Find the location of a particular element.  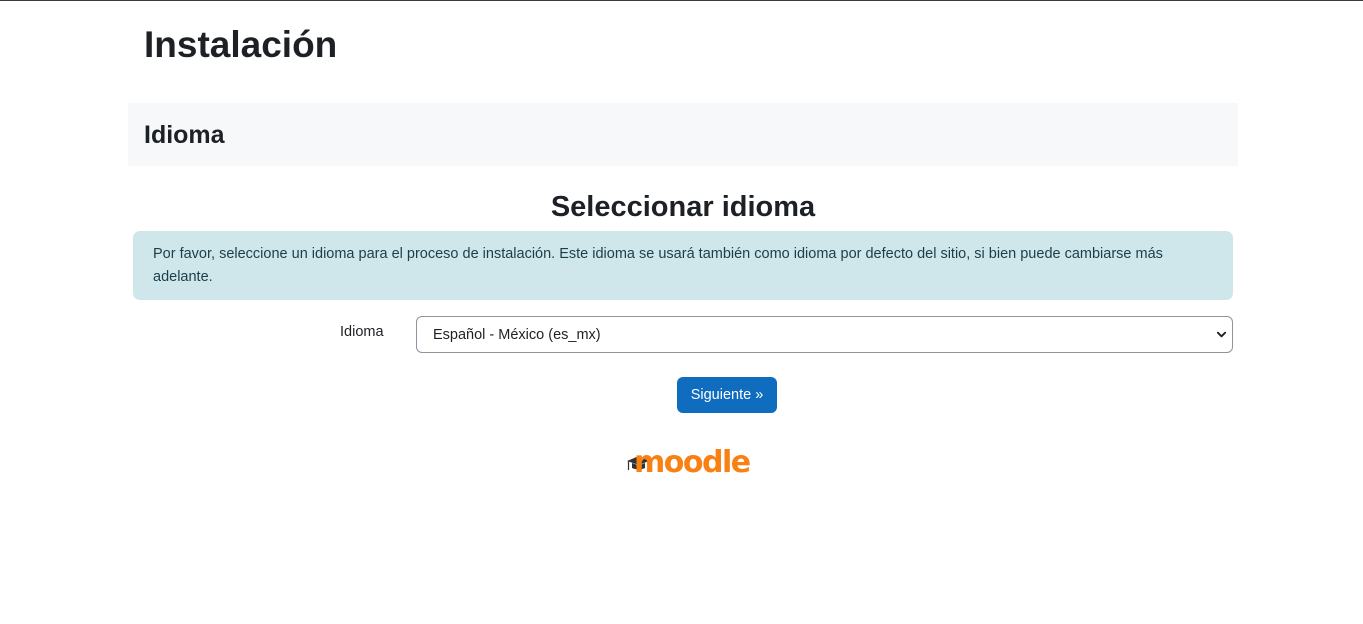

language-select: Español - México (es_mx) is located at coordinates (824, 334).